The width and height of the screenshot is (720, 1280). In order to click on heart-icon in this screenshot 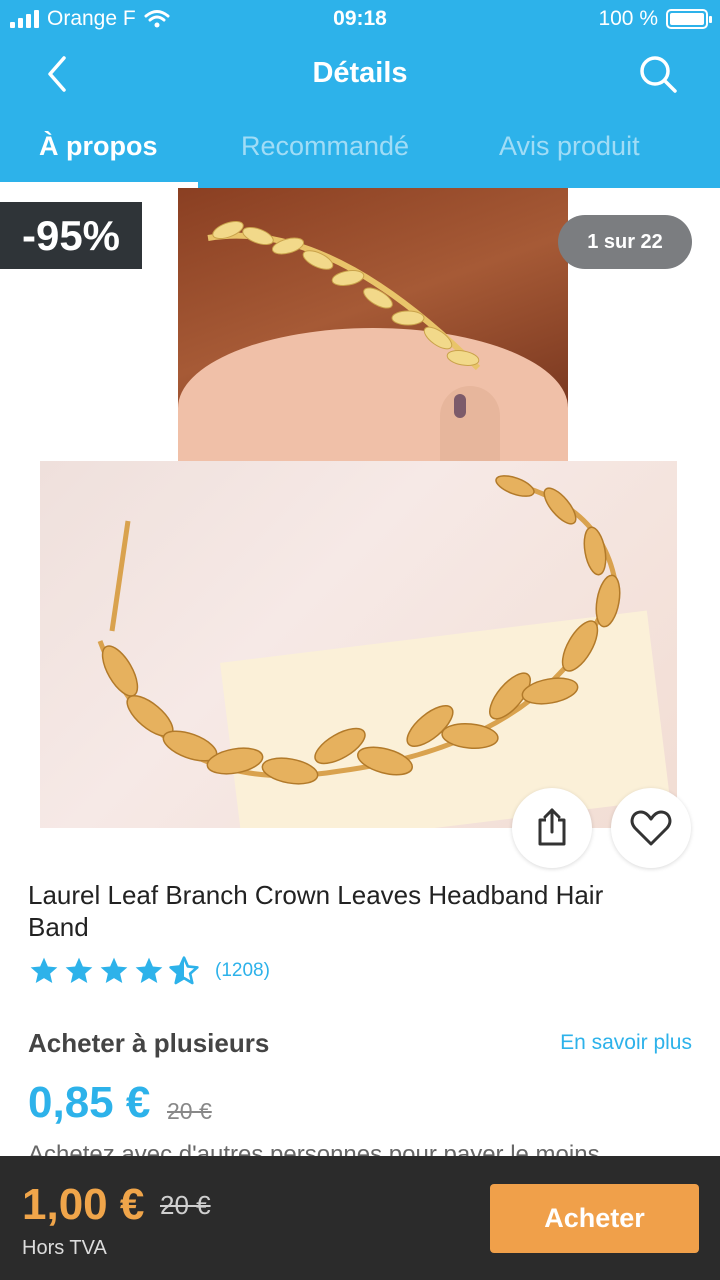, I will do `click(651, 828)`.